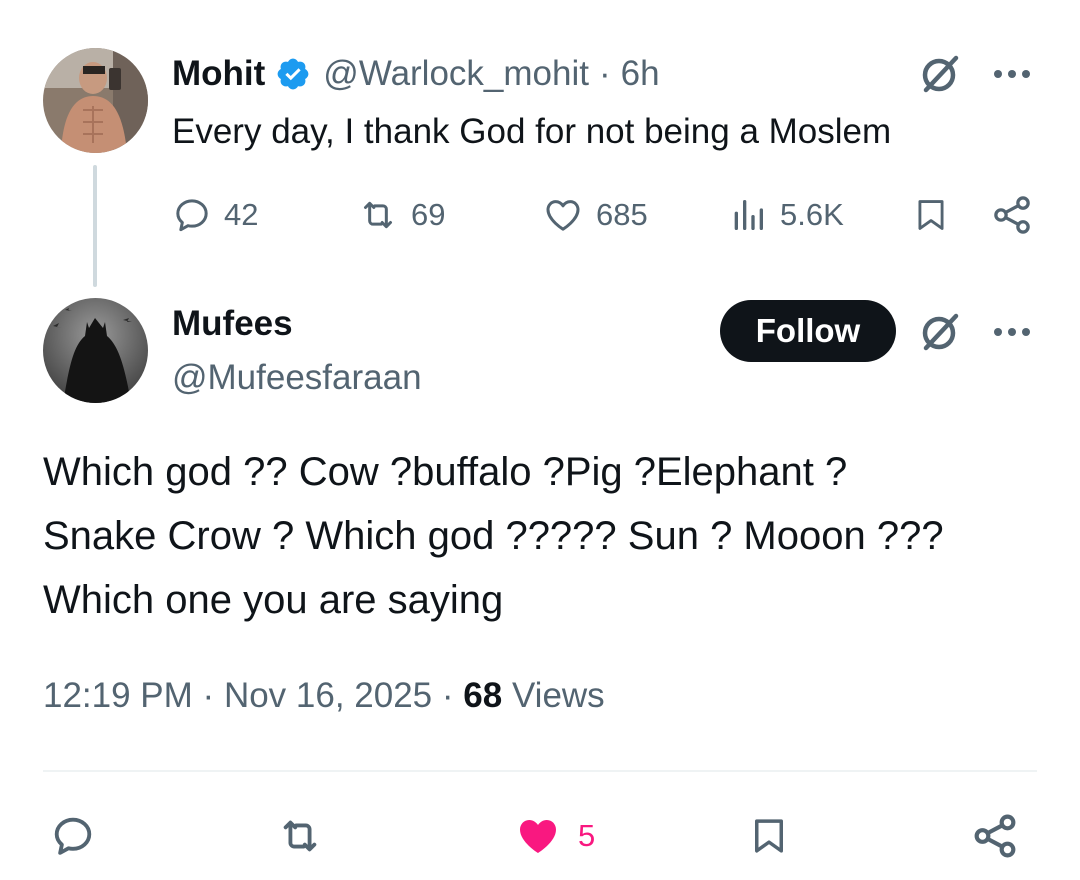 This screenshot has height=880, width=1080. I want to click on divider, so click(540, 771).